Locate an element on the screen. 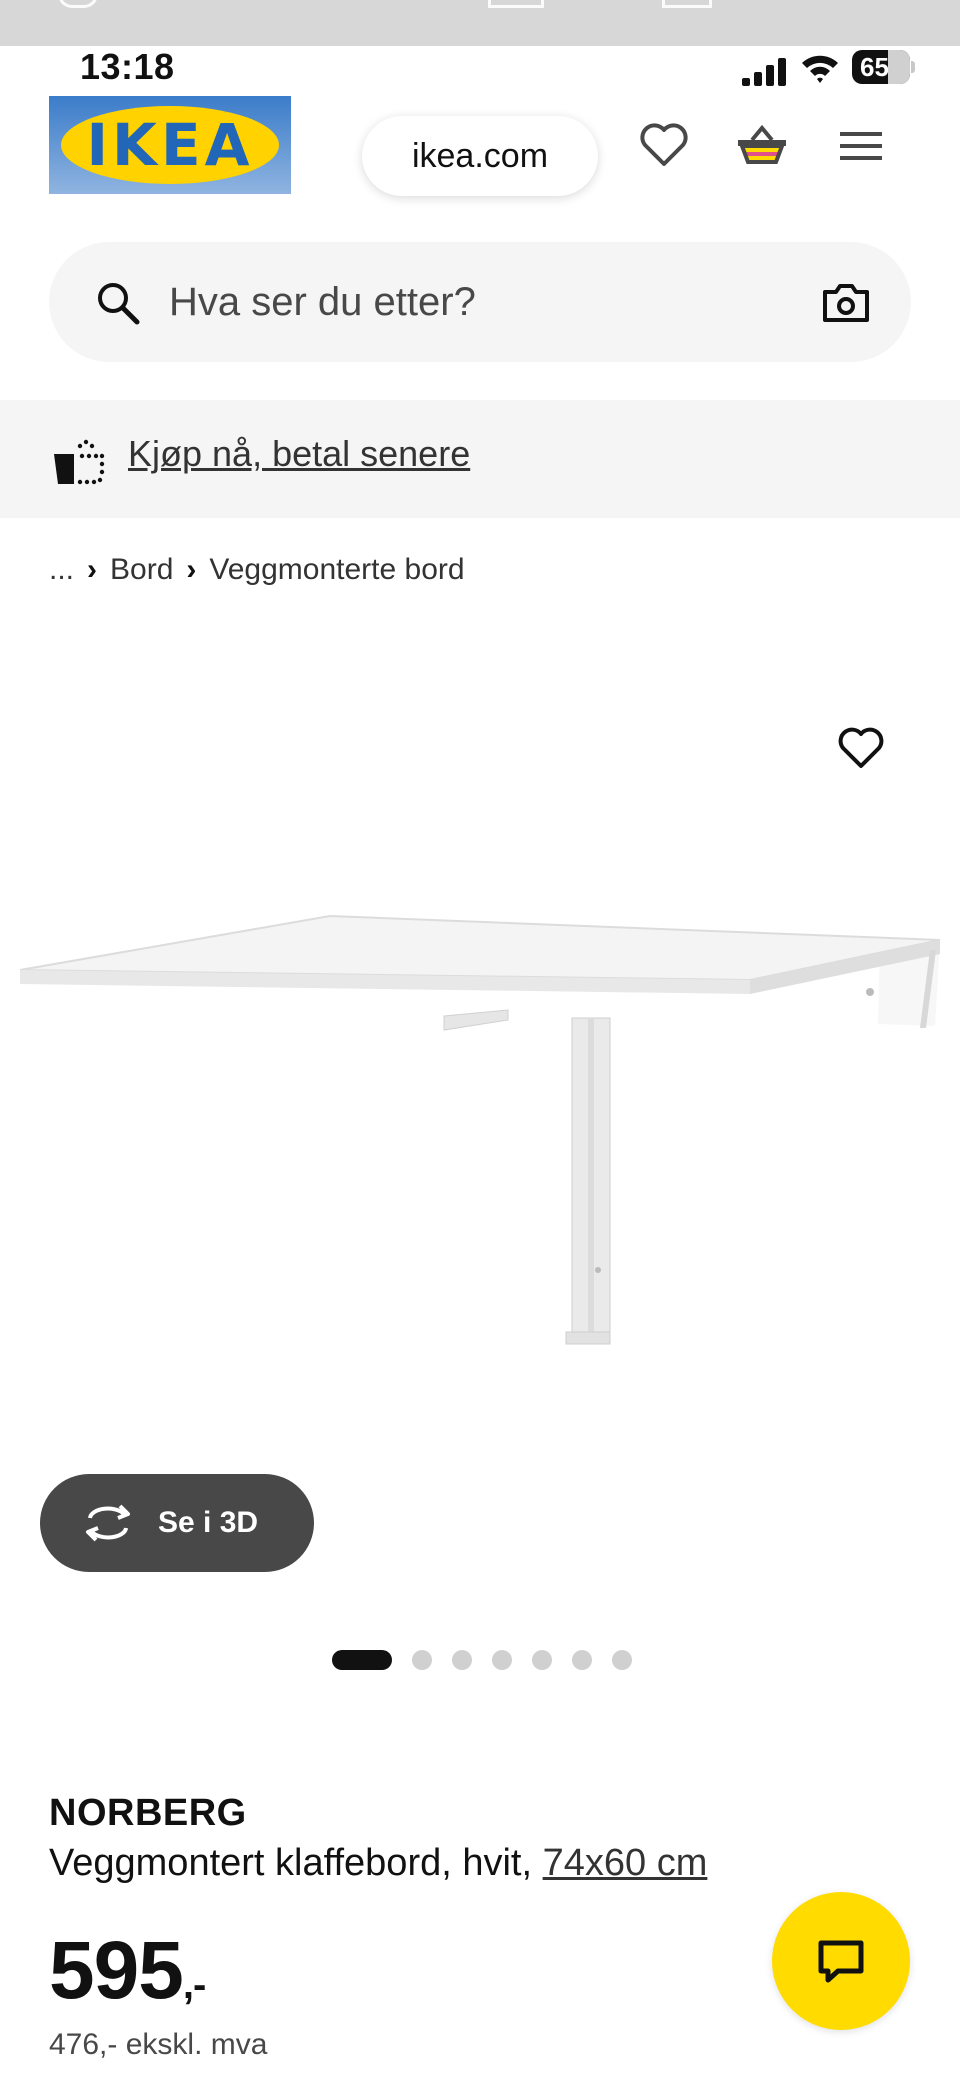 Image resolution: width=960 pixels, height=2078 pixels. search-icon is located at coordinates (118, 303).